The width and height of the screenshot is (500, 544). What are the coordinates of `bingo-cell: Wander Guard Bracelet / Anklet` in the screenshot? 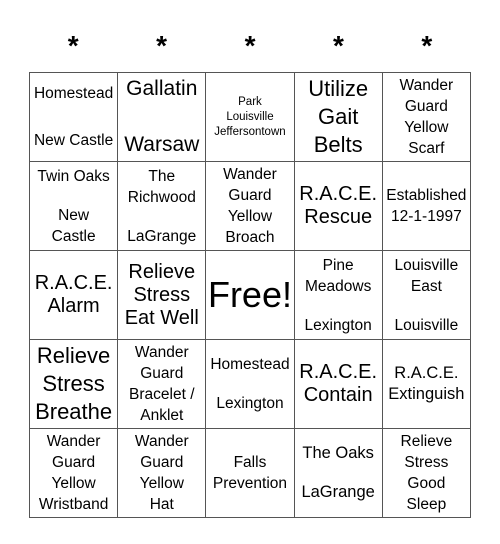 It's located at (162, 384).